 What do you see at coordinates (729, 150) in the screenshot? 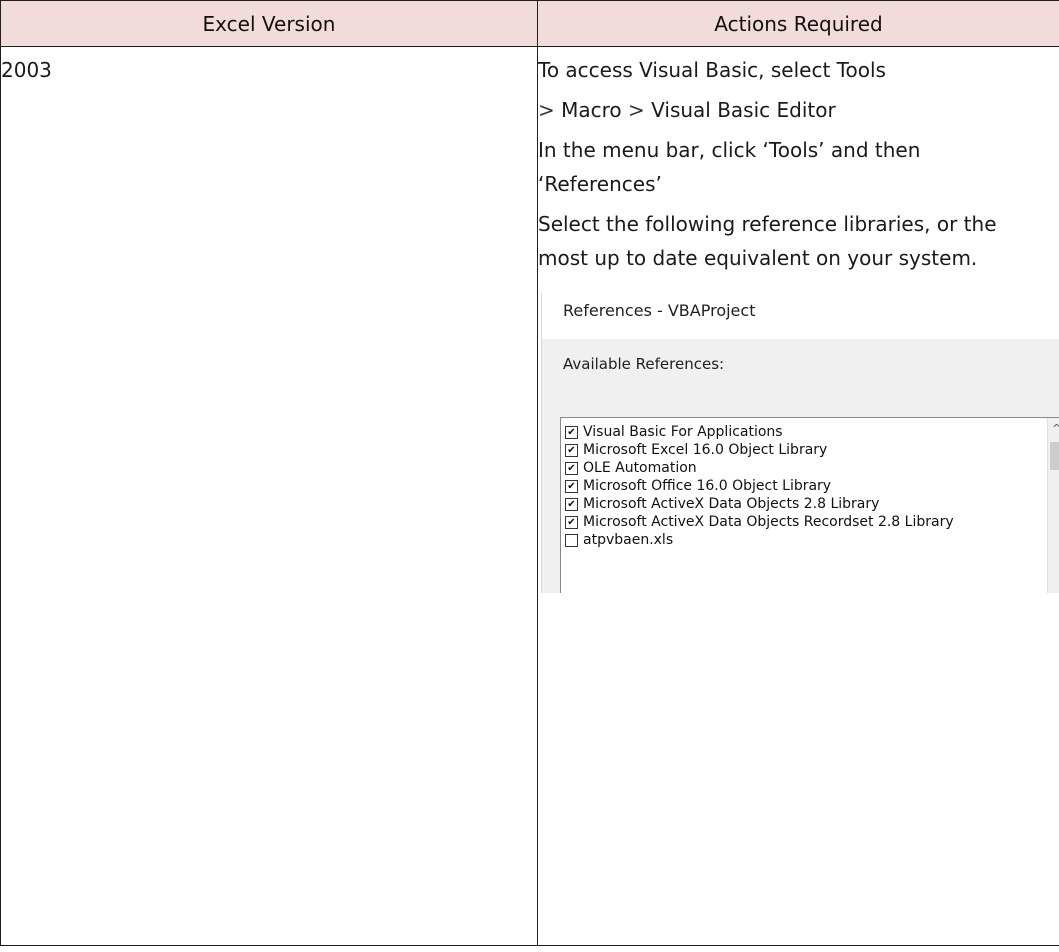
I see `action-line-3: In the menu bar, click ‘Tools’ and then` at bounding box center [729, 150].